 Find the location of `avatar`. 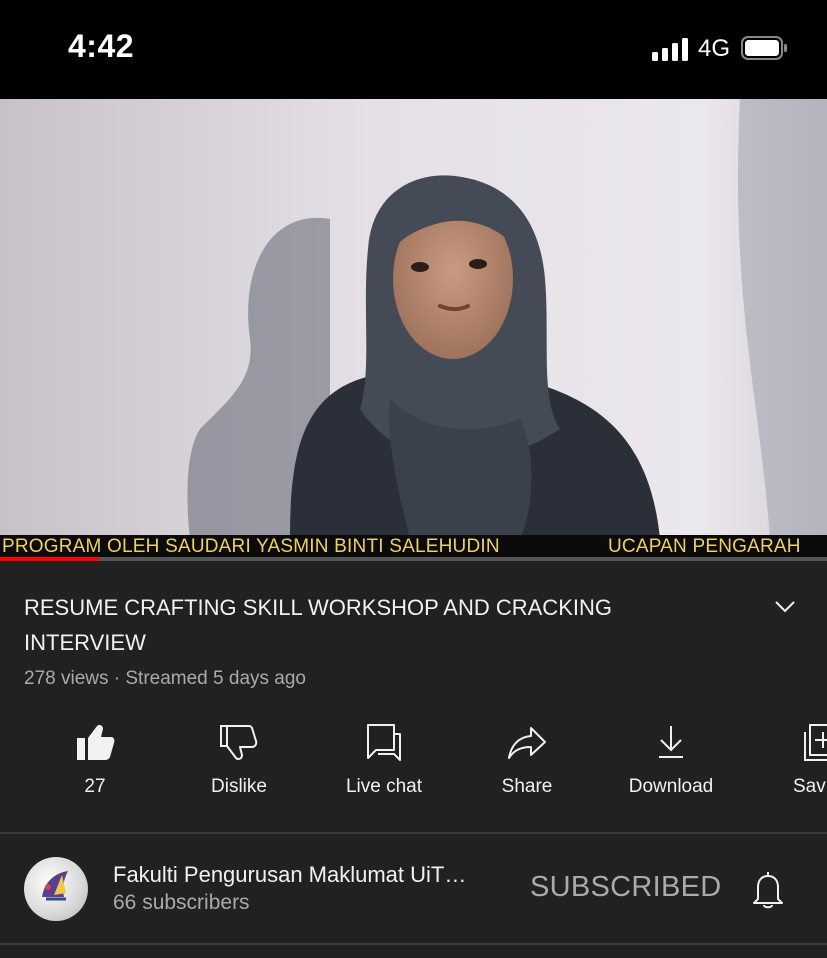

avatar is located at coordinates (56, 889).